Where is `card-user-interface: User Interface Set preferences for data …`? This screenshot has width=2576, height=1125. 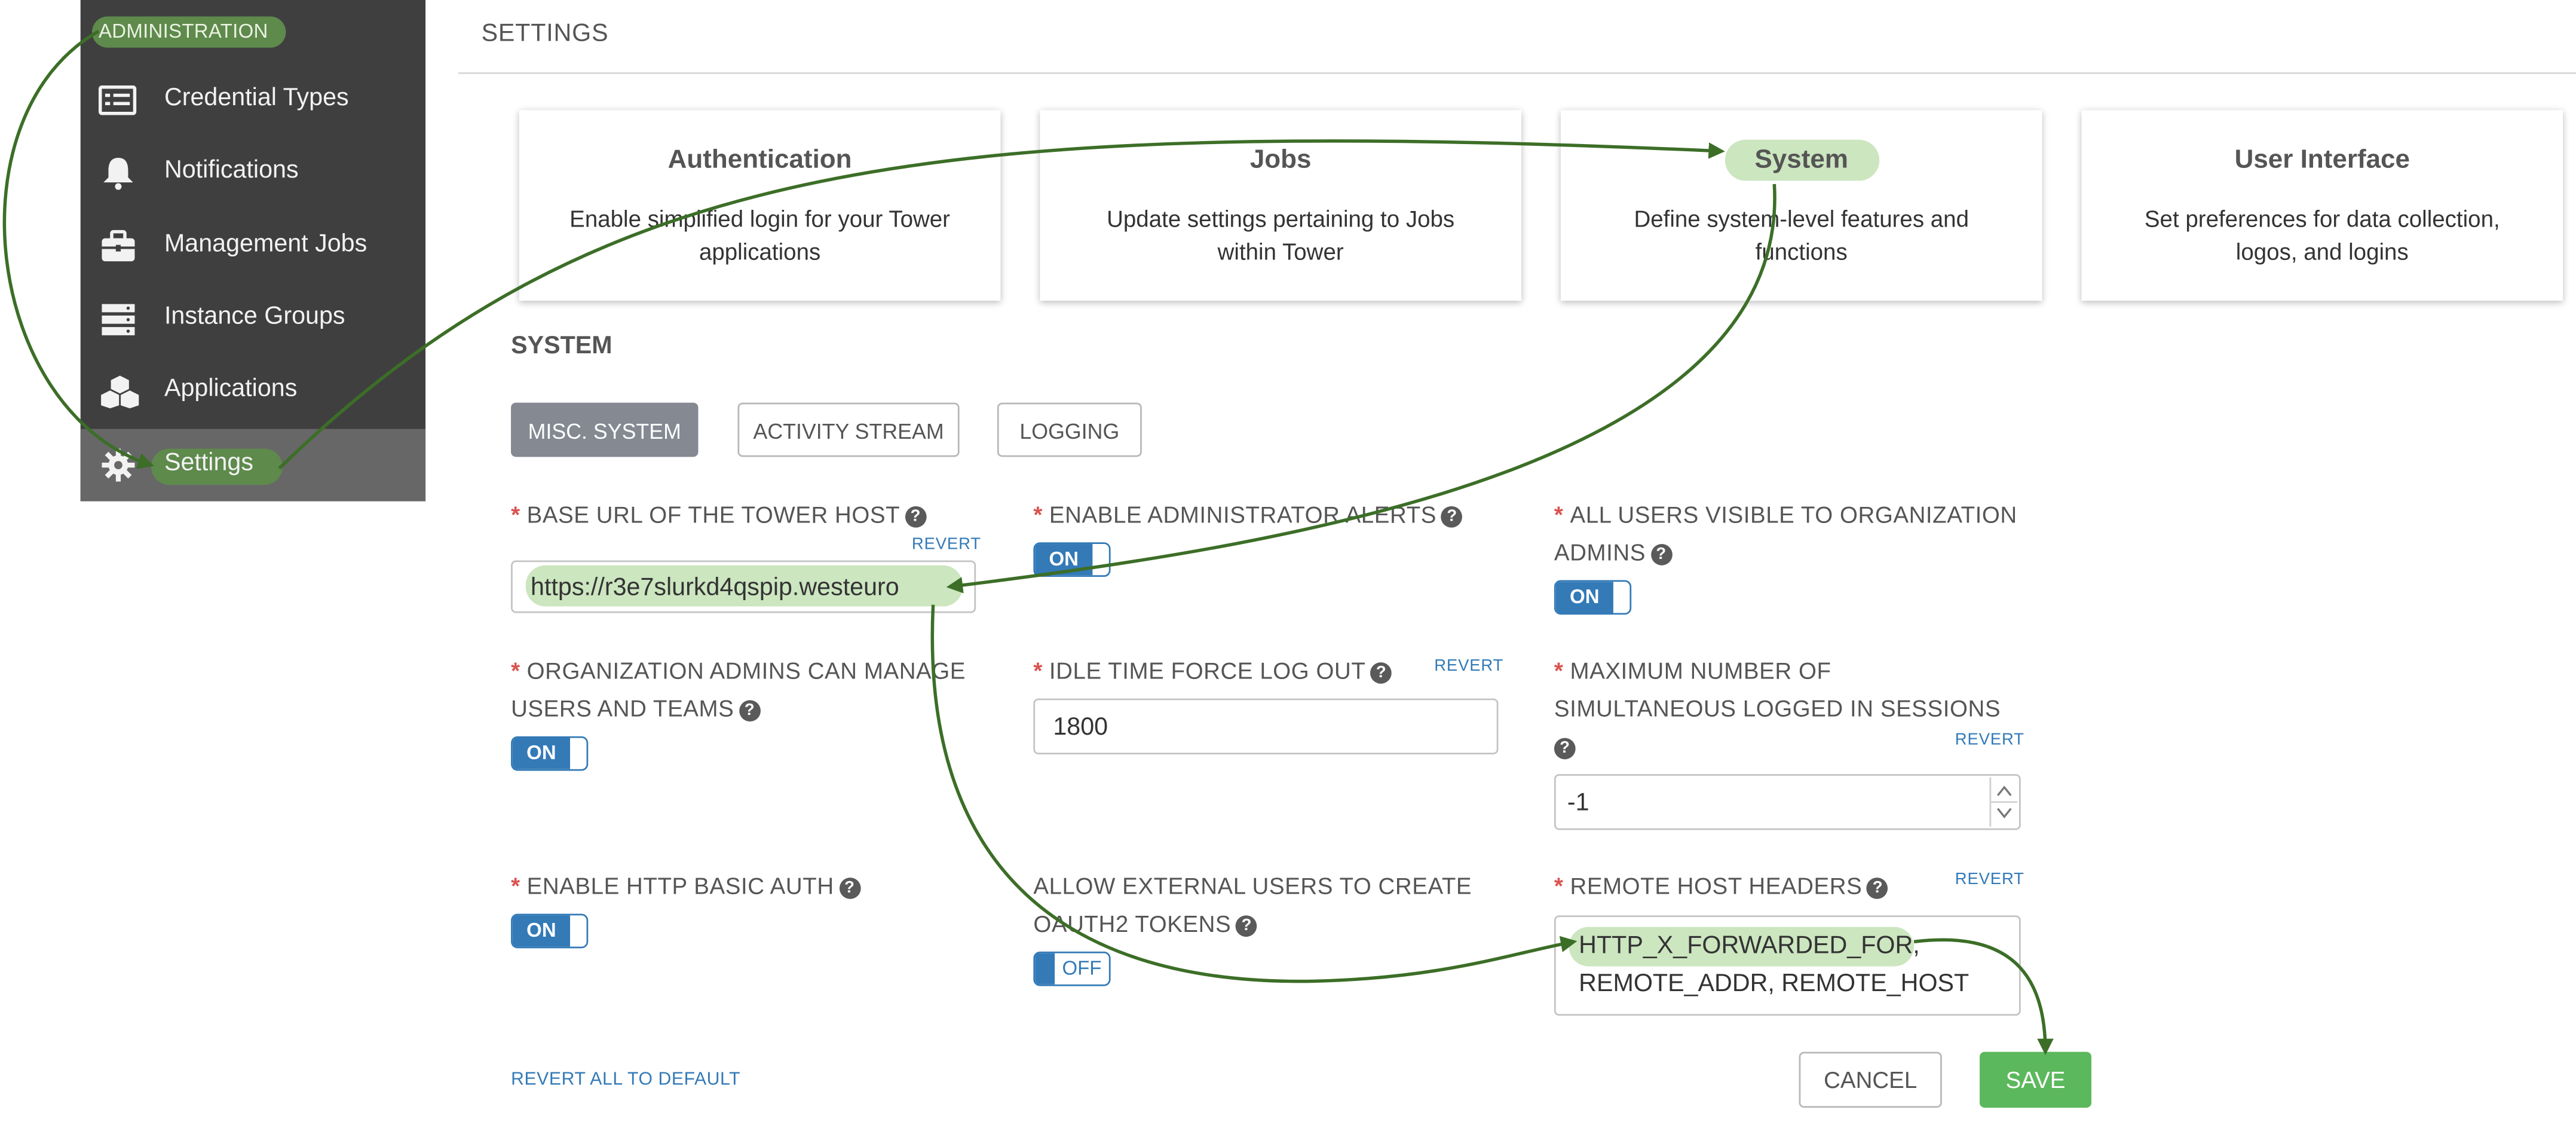 card-user-interface: User Interface Set preferences for data … is located at coordinates (2322, 205).